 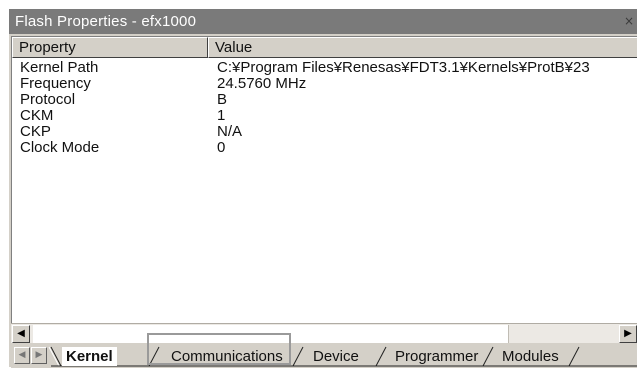 What do you see at coordinates (221, 147) in the screenshot?
I see `property-value: 0` at bounding box center [221, 147].